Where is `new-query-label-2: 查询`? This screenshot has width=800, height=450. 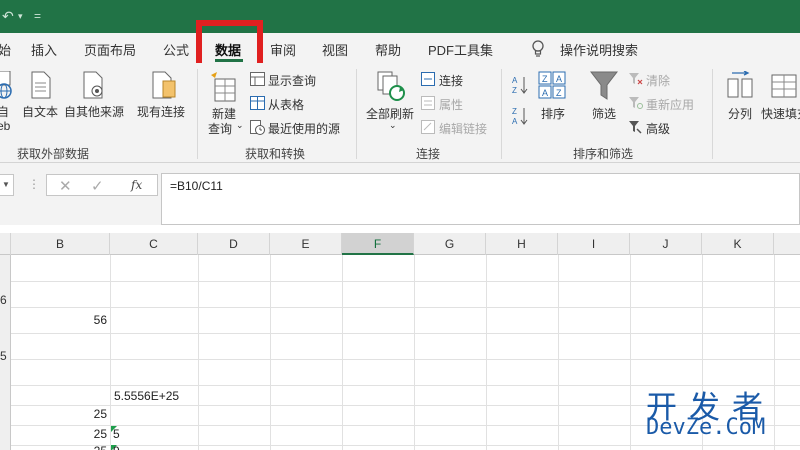 new-query-label-2: 查询 is located at coordinates (220, 128).